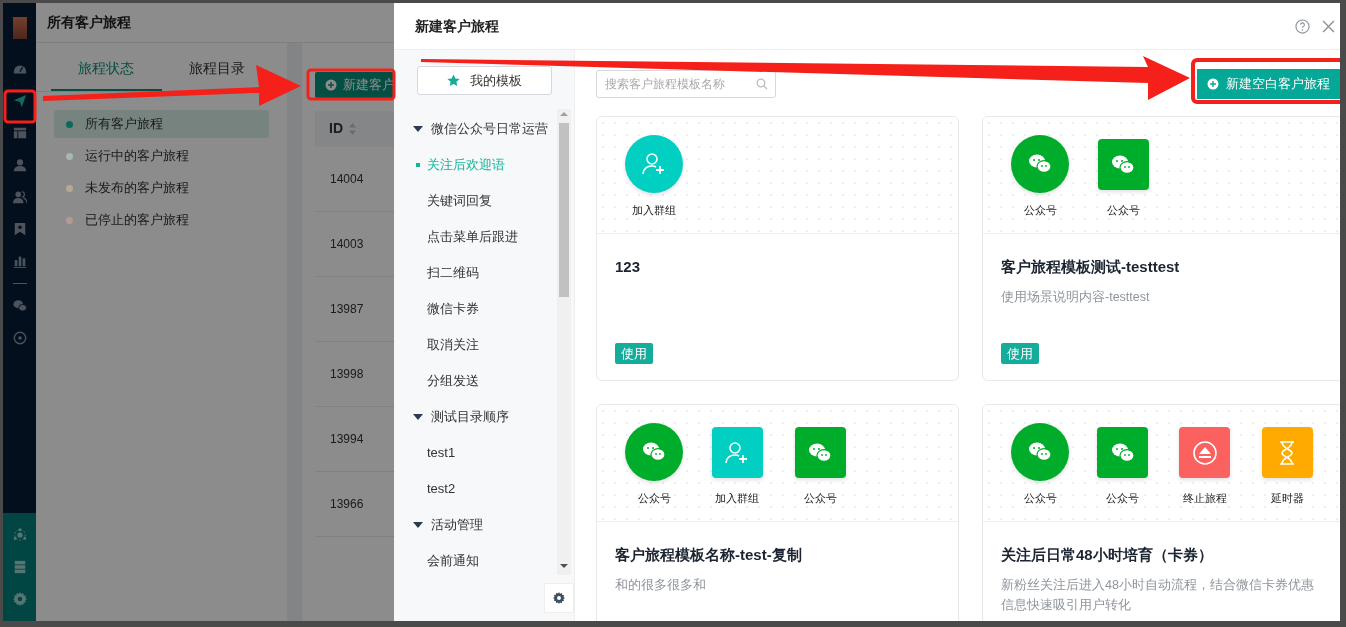 This screenshot has width=1346, height=627. Describe the element at coordinates (19, 306) in the screenshot. I see `chat-bubbles-icon` at that location.